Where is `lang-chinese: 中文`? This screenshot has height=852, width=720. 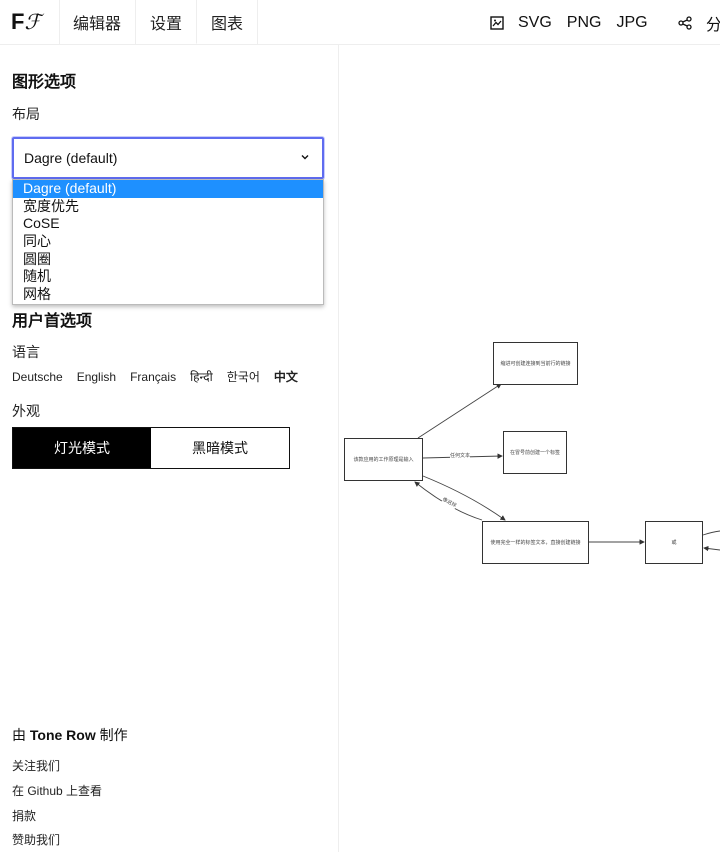 lang-chinese: 中文 is located at coordinates (286, 376).